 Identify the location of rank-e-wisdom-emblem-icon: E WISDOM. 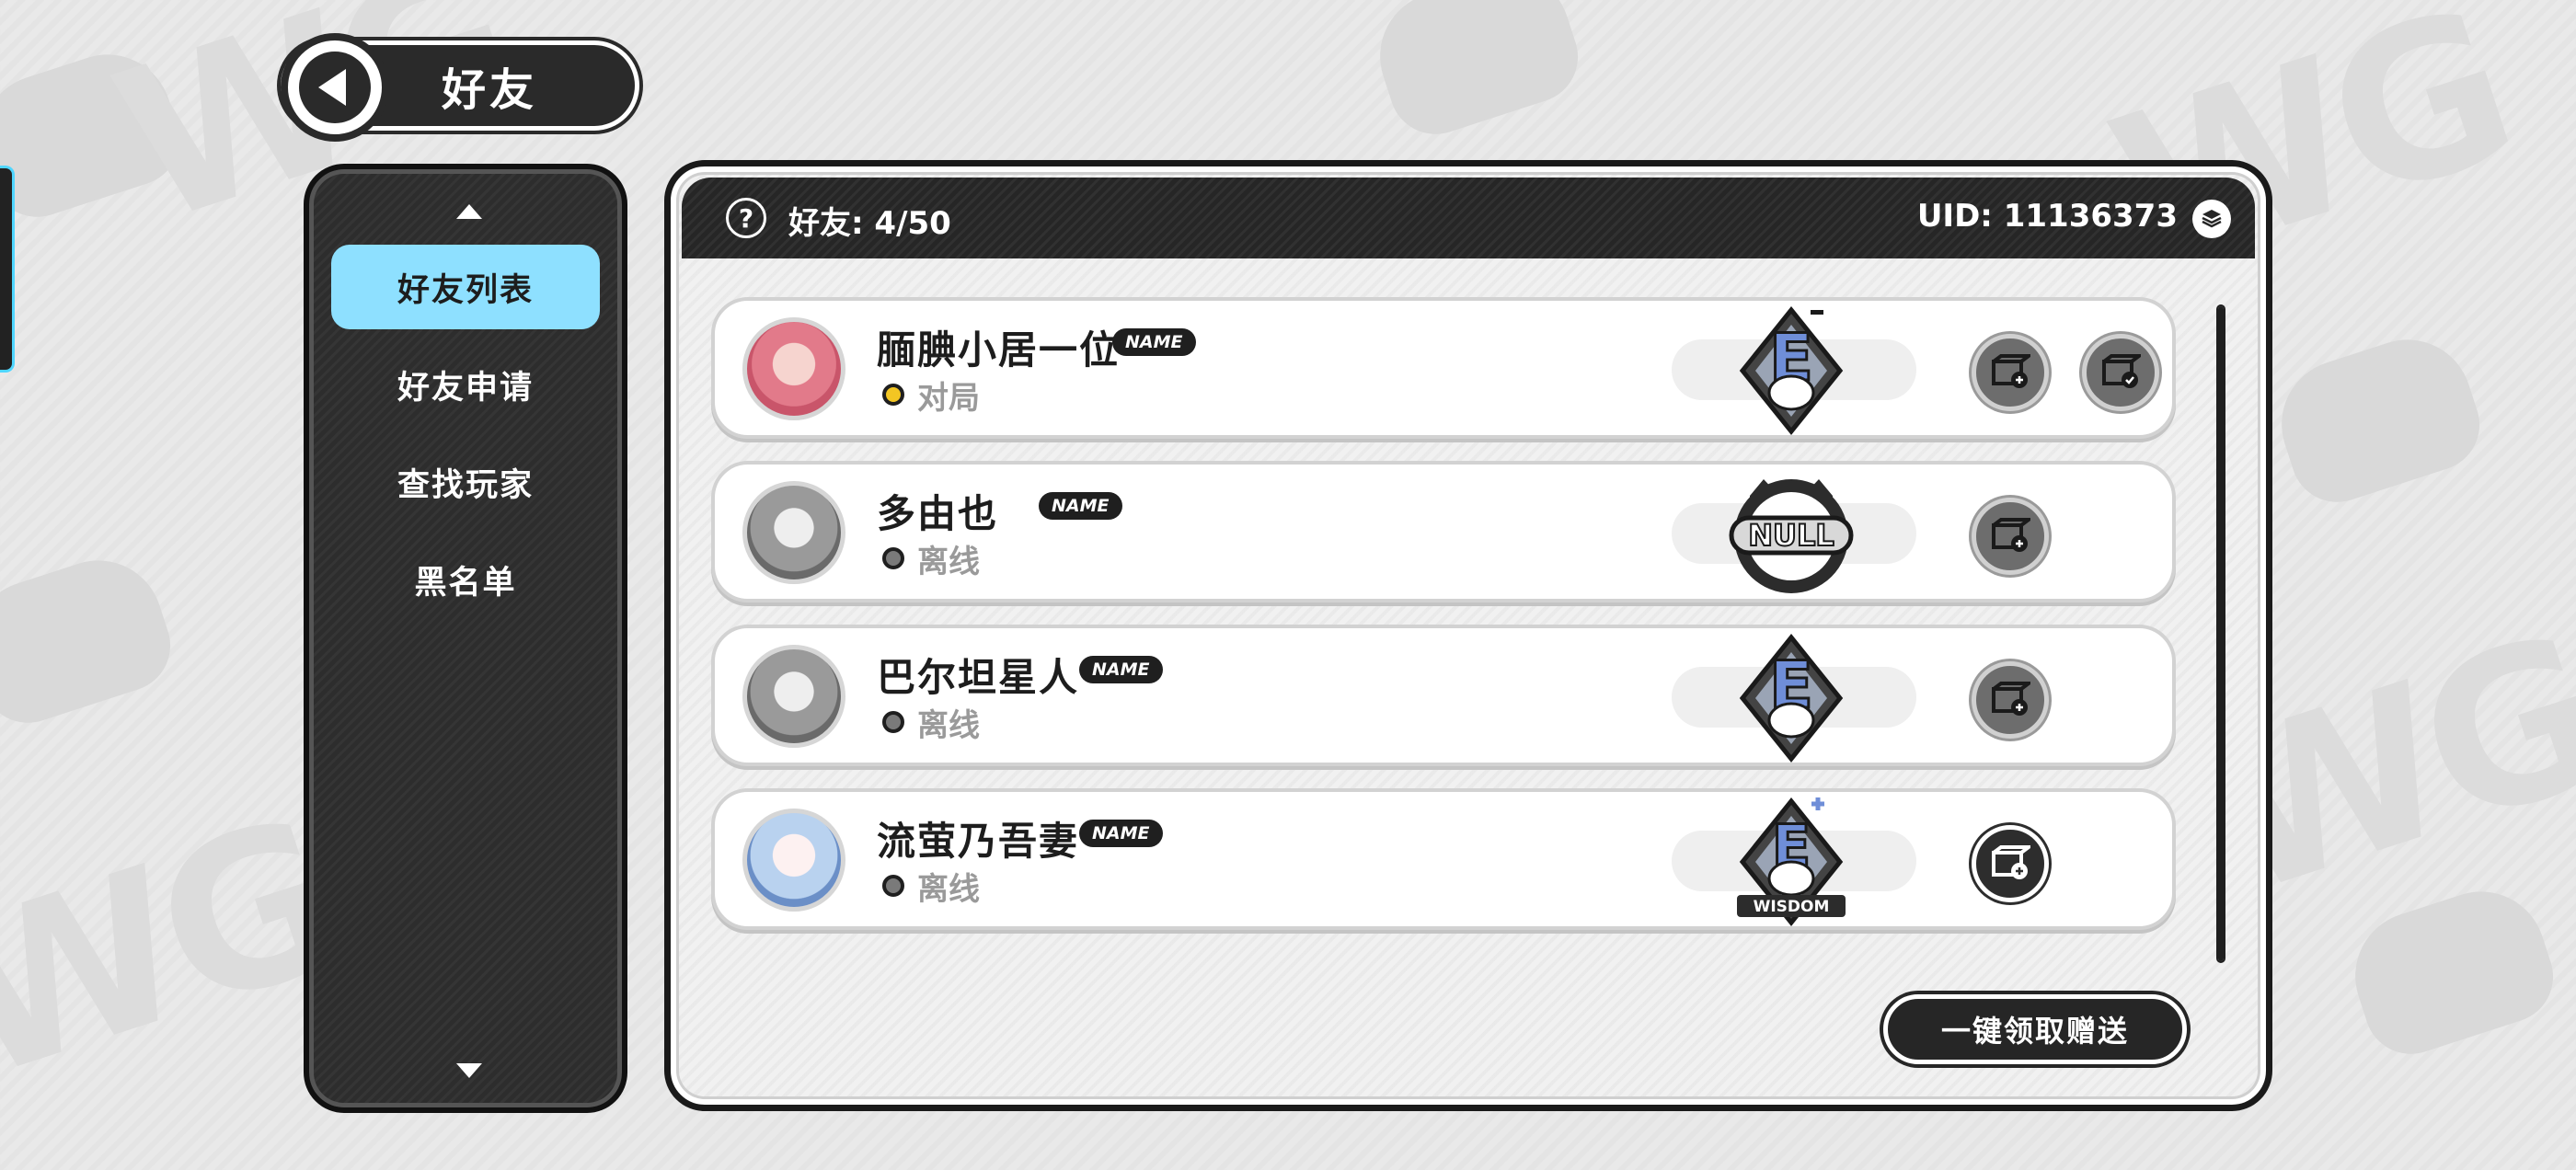
(1791, 861).